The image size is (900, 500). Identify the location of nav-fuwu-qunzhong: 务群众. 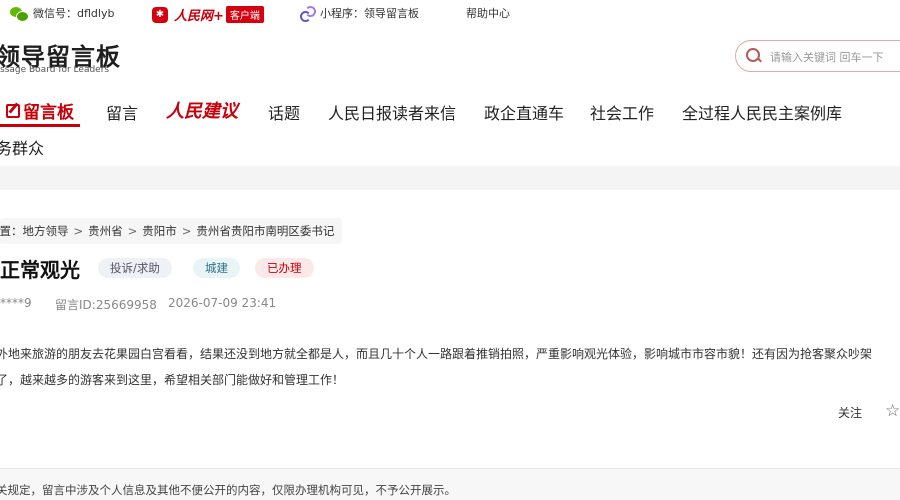
(22, 147).